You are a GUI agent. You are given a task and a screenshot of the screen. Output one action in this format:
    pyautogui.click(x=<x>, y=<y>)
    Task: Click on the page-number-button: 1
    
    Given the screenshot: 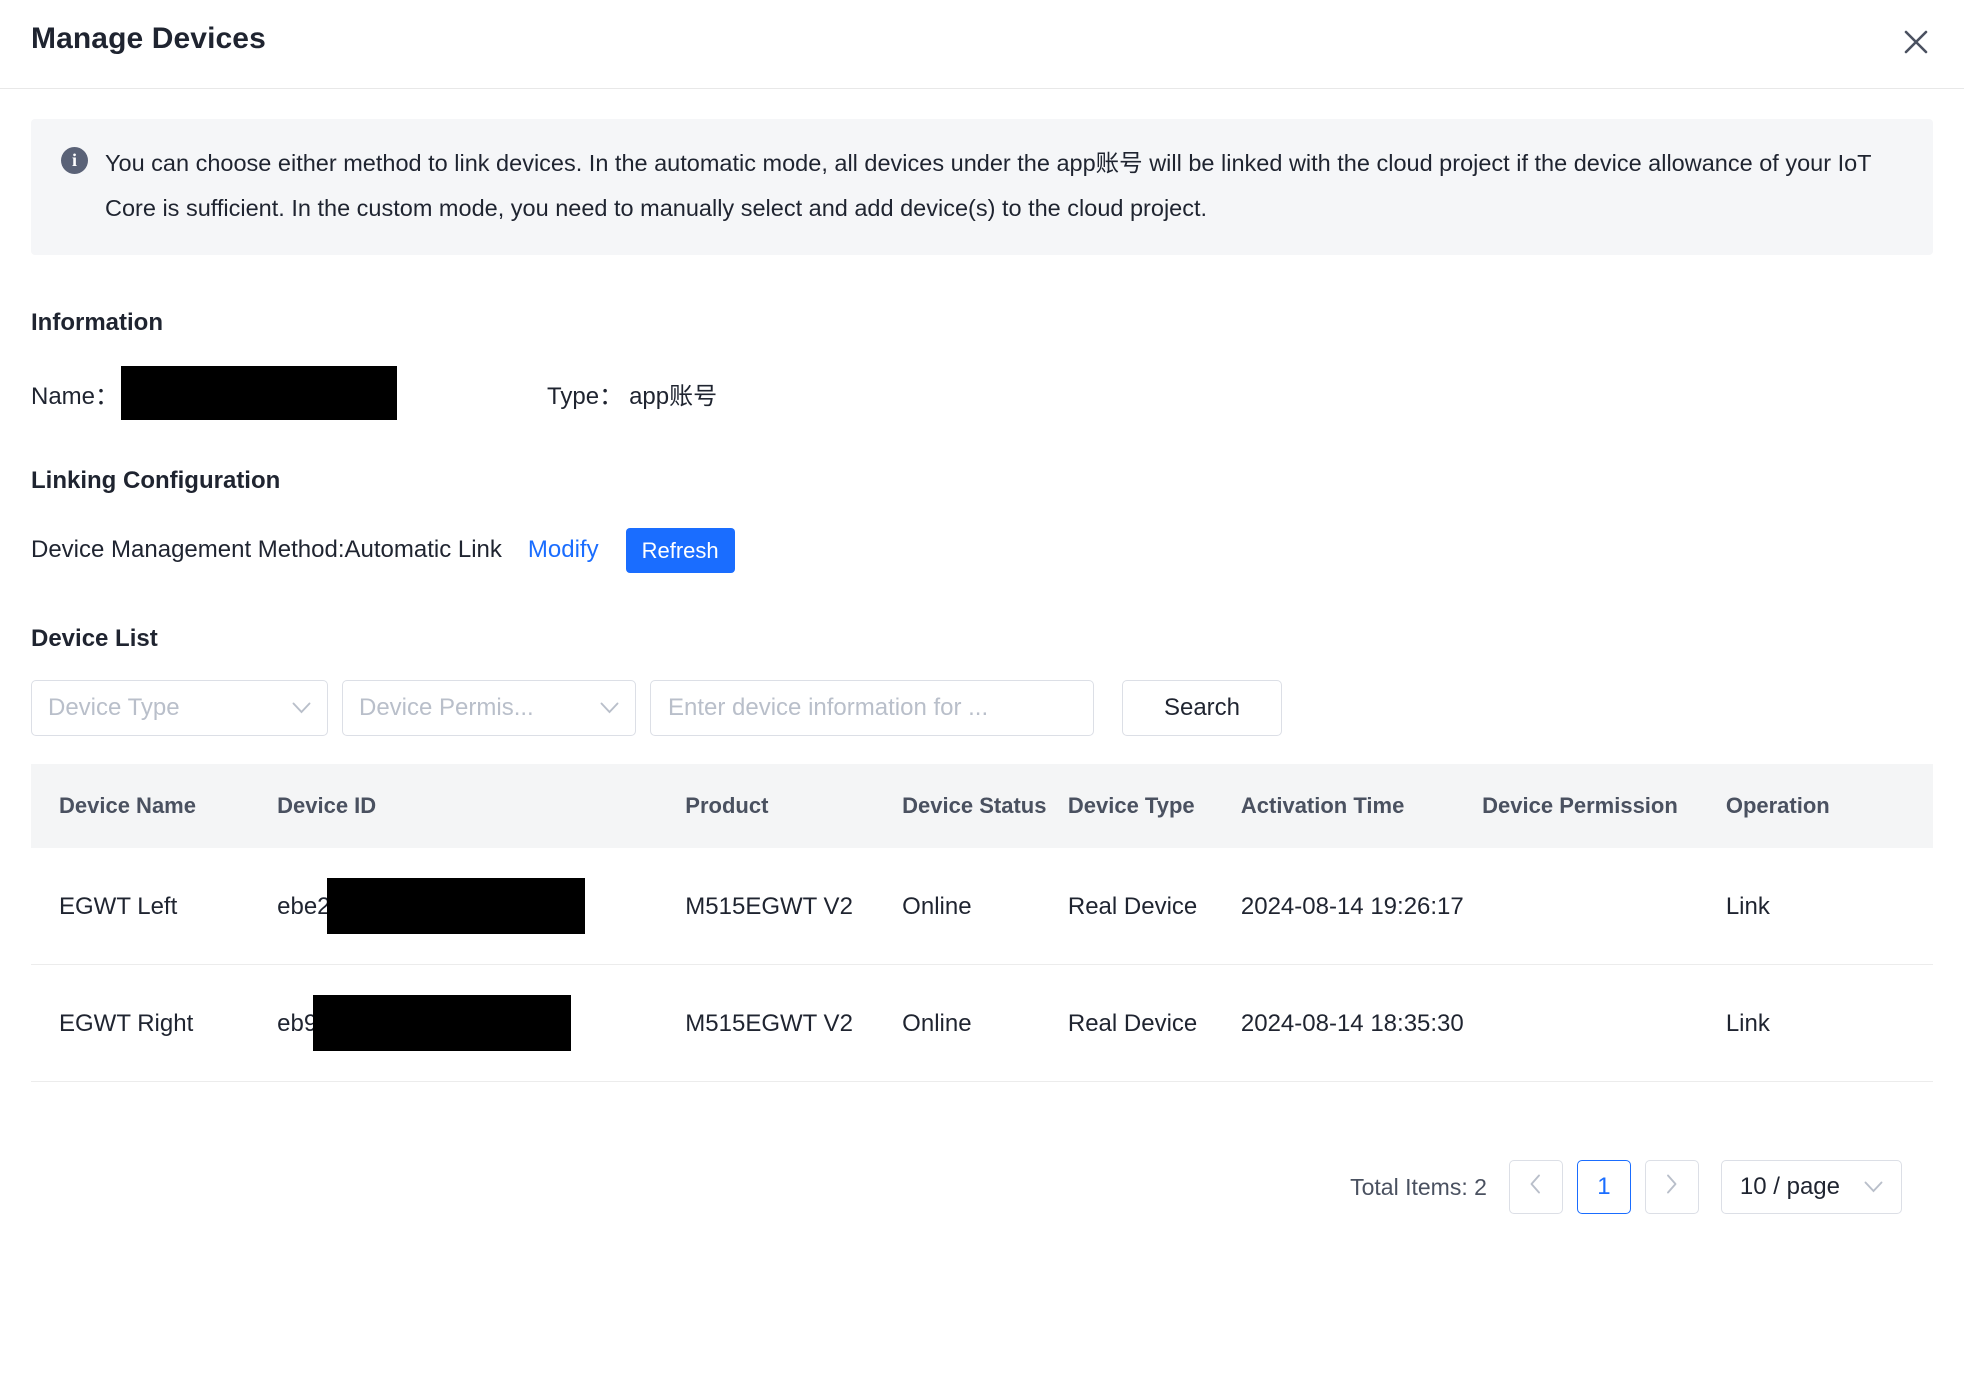 What is the action you would take?
    pyautogui.click(x=1603, y=1187)
    